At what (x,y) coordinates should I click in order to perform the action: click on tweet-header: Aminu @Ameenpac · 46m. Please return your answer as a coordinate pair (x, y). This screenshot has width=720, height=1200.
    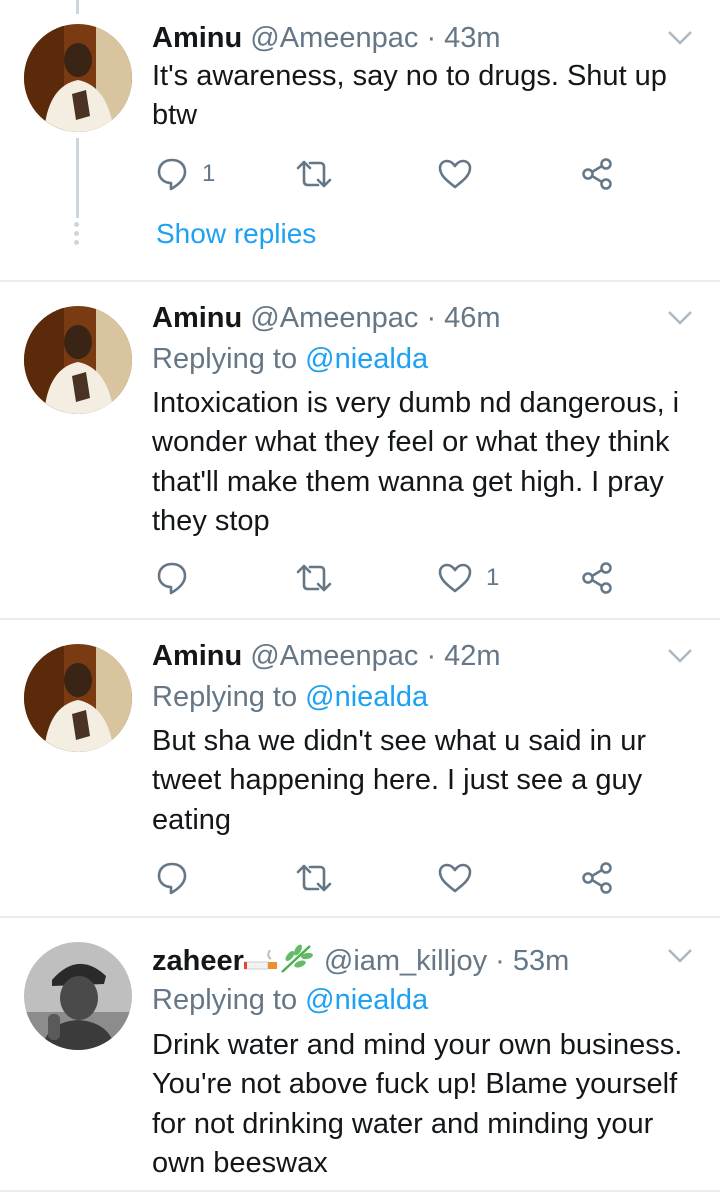
    Looking at the image, I should click on (326, 318).